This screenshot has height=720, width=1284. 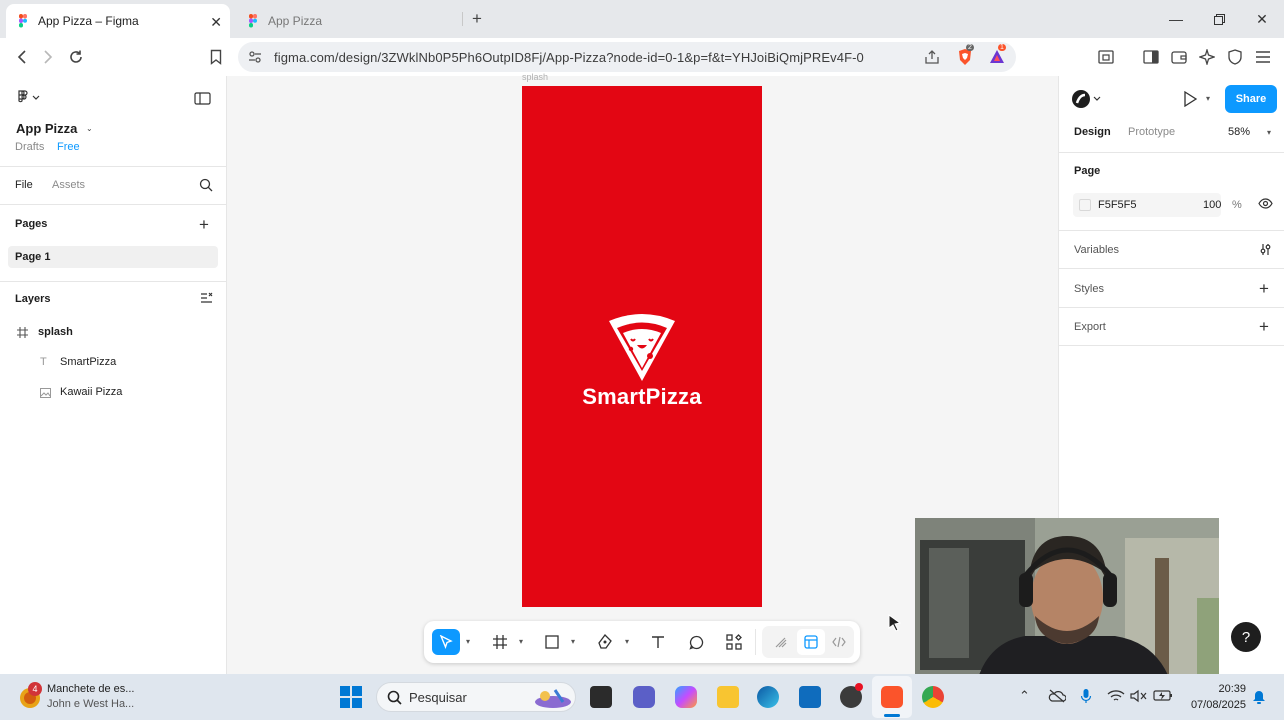 What do you see at coordinates (601, 697) in the screenshot?
I see `task-view-icon` at bounding box center [601, 697].